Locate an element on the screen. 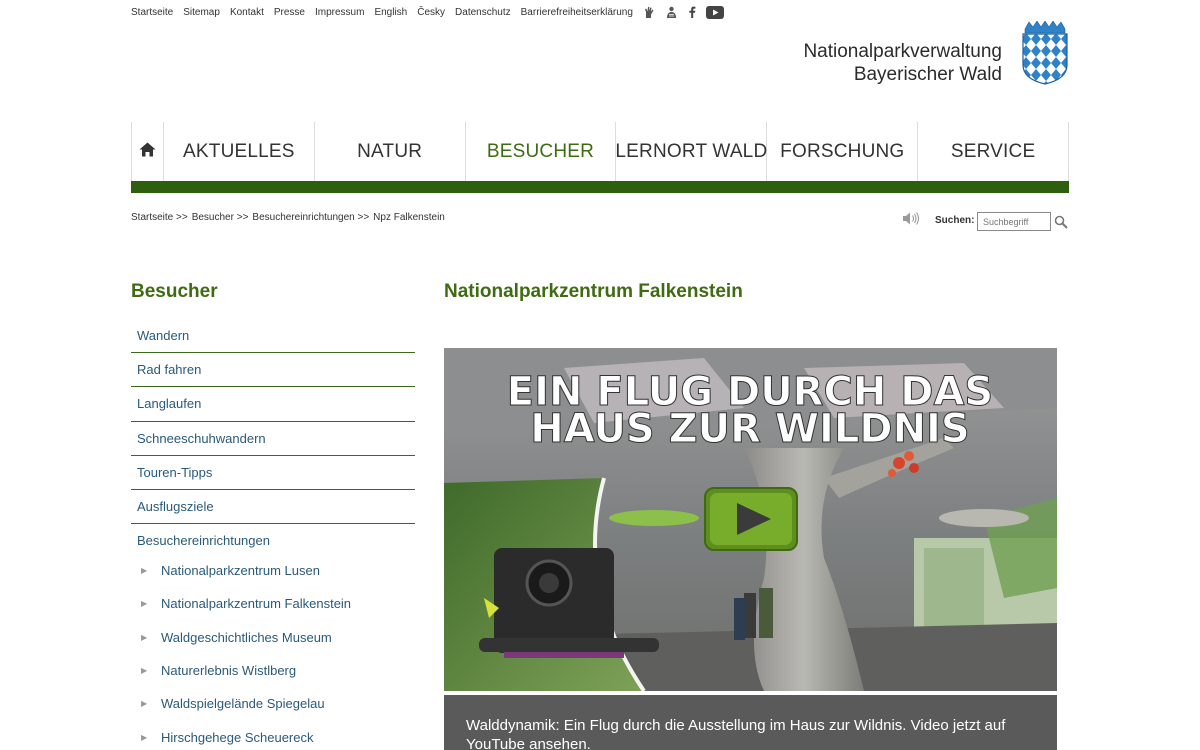 The height and width of the screenshot is (750, 1200). sidebar-subitem: ▶ Waldgeschichtliches Museum is located at coordinates (273, 637).